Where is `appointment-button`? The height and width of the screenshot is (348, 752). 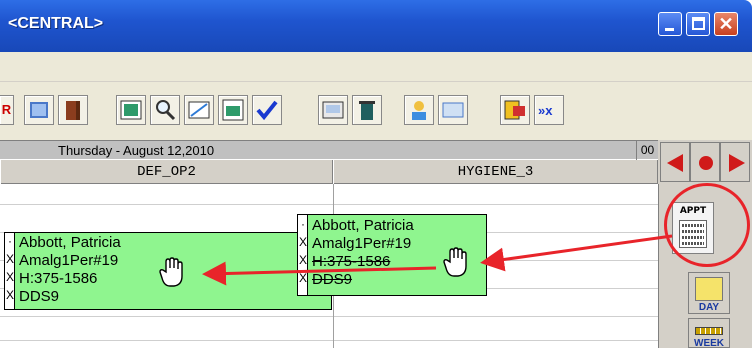
appointment-button is located at coordinates (233, 110).